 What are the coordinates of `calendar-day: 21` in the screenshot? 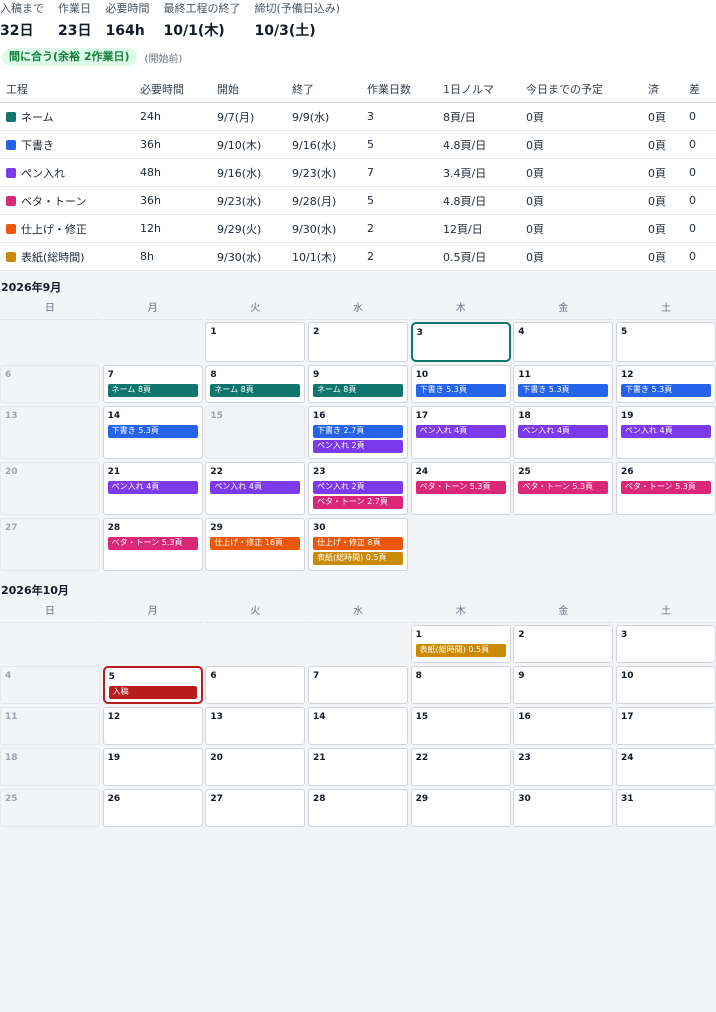 It's located at (357, 767).